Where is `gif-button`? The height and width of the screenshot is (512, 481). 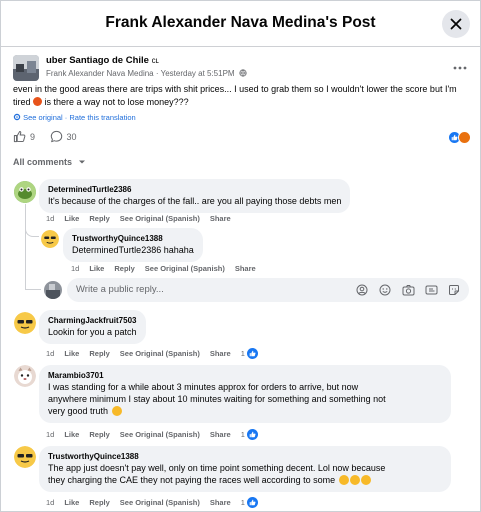
gif-button is located at coordinates (431, 290).